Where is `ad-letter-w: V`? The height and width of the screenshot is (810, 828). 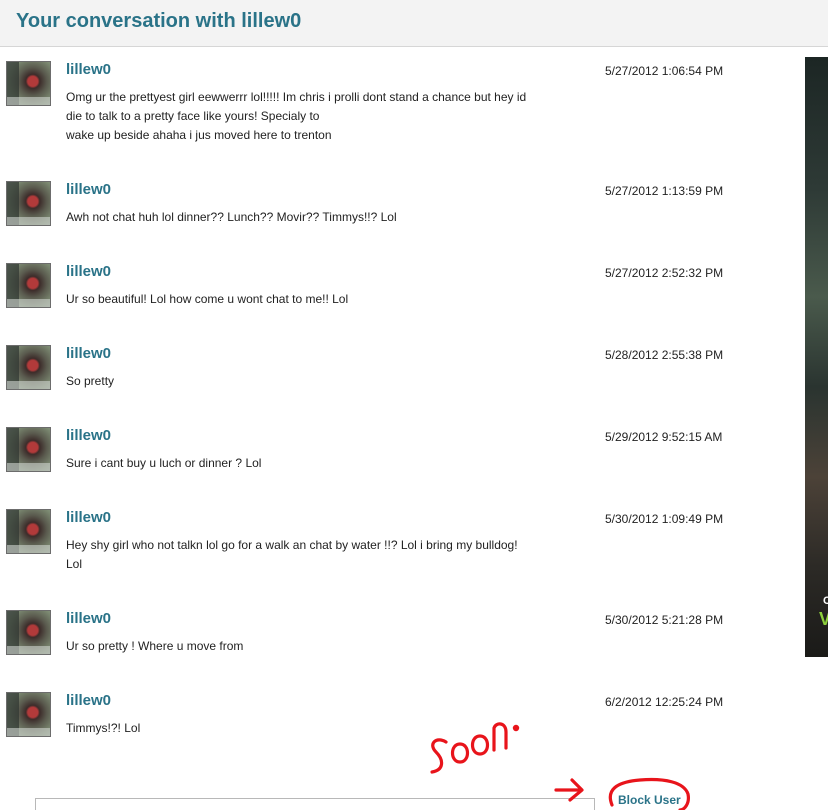 ad-letter-w: V is located at coordinates (823, 619).